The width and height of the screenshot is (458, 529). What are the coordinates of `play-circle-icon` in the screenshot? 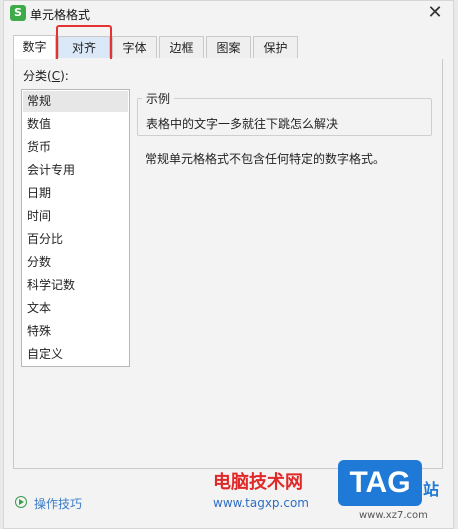 It's located at (21, 502).